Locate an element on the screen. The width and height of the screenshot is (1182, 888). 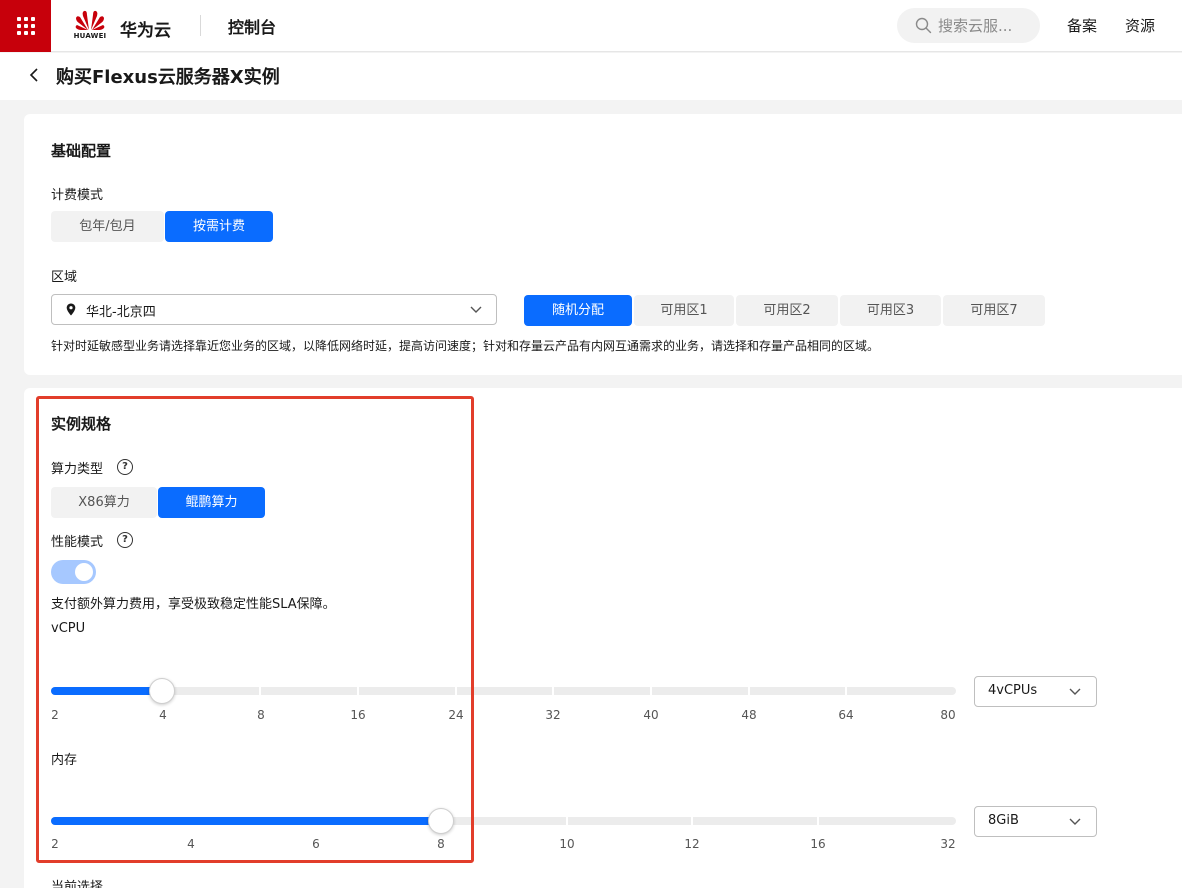
memory-tick-label: 6 is located at coordinates (316, 844).